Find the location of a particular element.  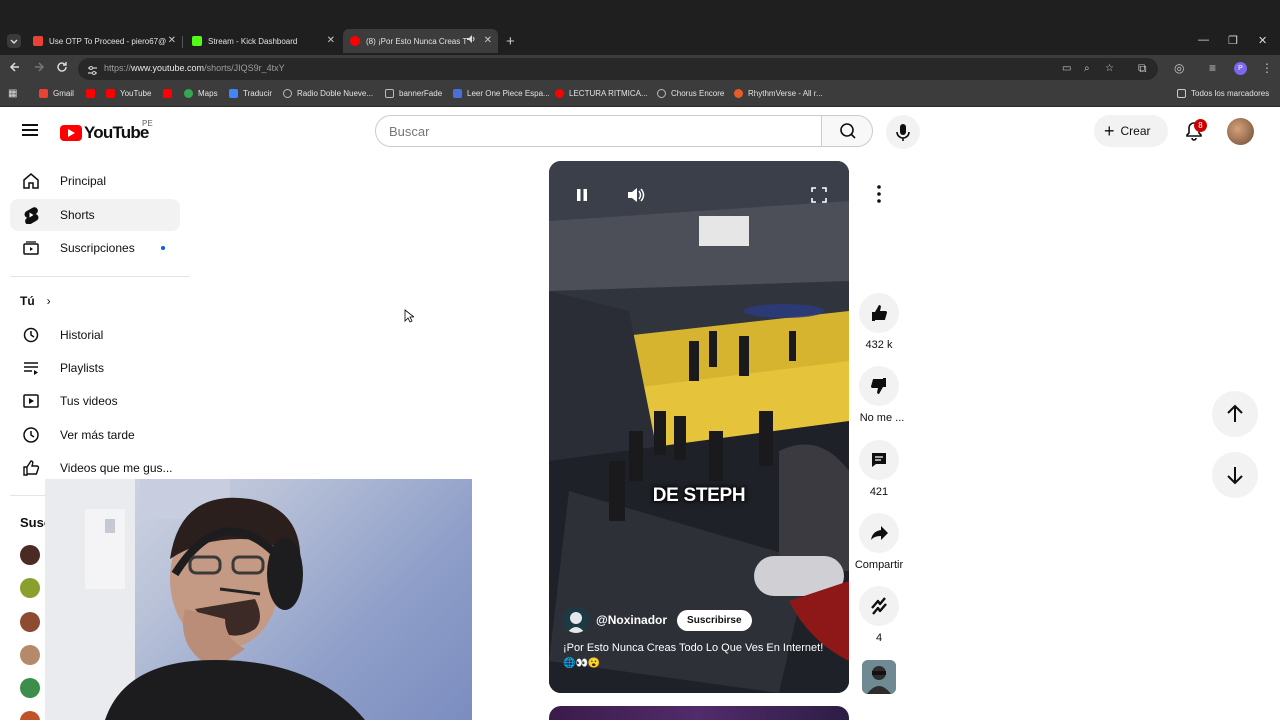

bookmark-bannerfade: bannerFade is located at coordinates (413, 93).